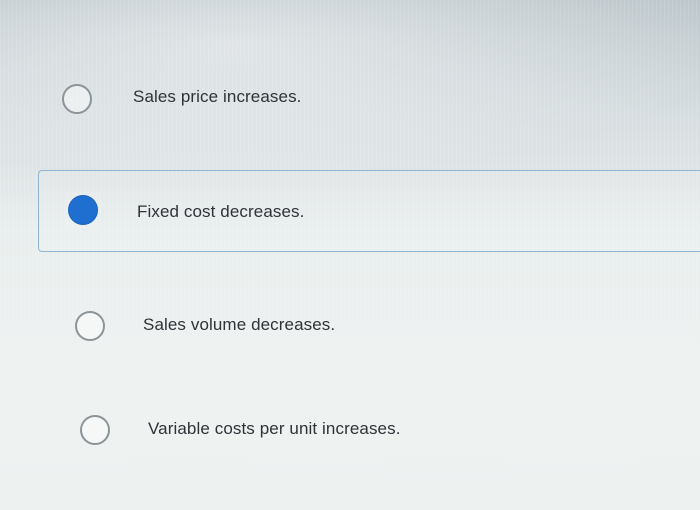  What do you see at coordinates (221, 211) in the screenshot?
I see `answer-label: Fixed cost decreases.` at bounding box center [221, 211].